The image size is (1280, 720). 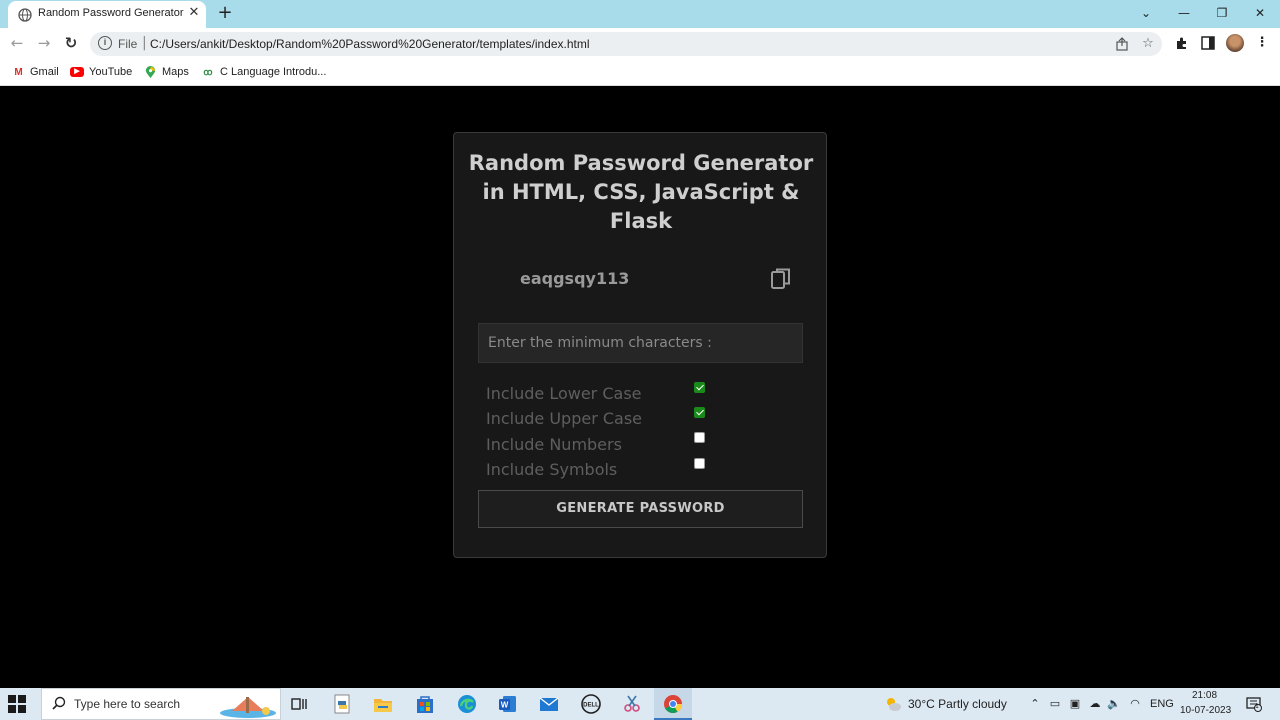 What do you see at coordinates (1148, 44) in the screenshot?
I see `bookmark-star-icon: ☆` at bounding box center [1148, 44].